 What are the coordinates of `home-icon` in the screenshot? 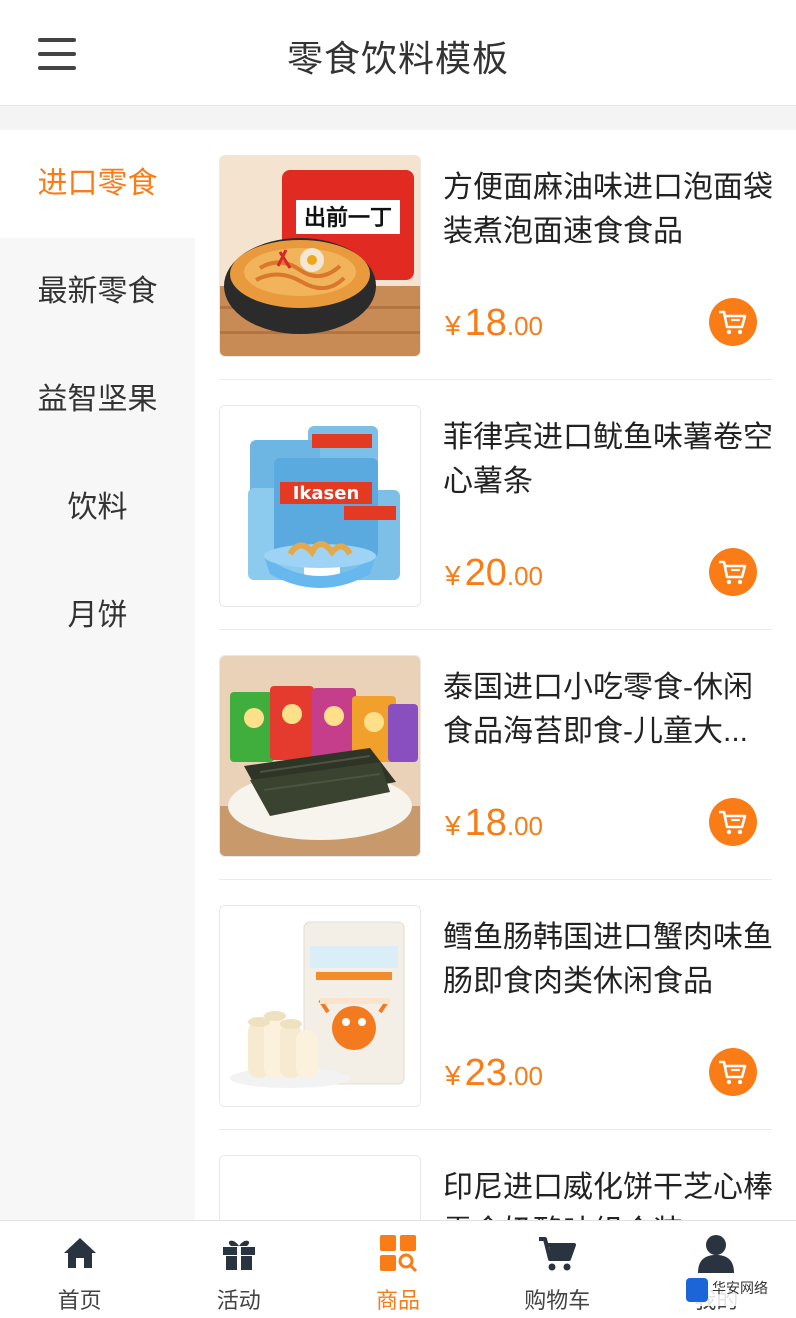 It's located at (79, 1253).